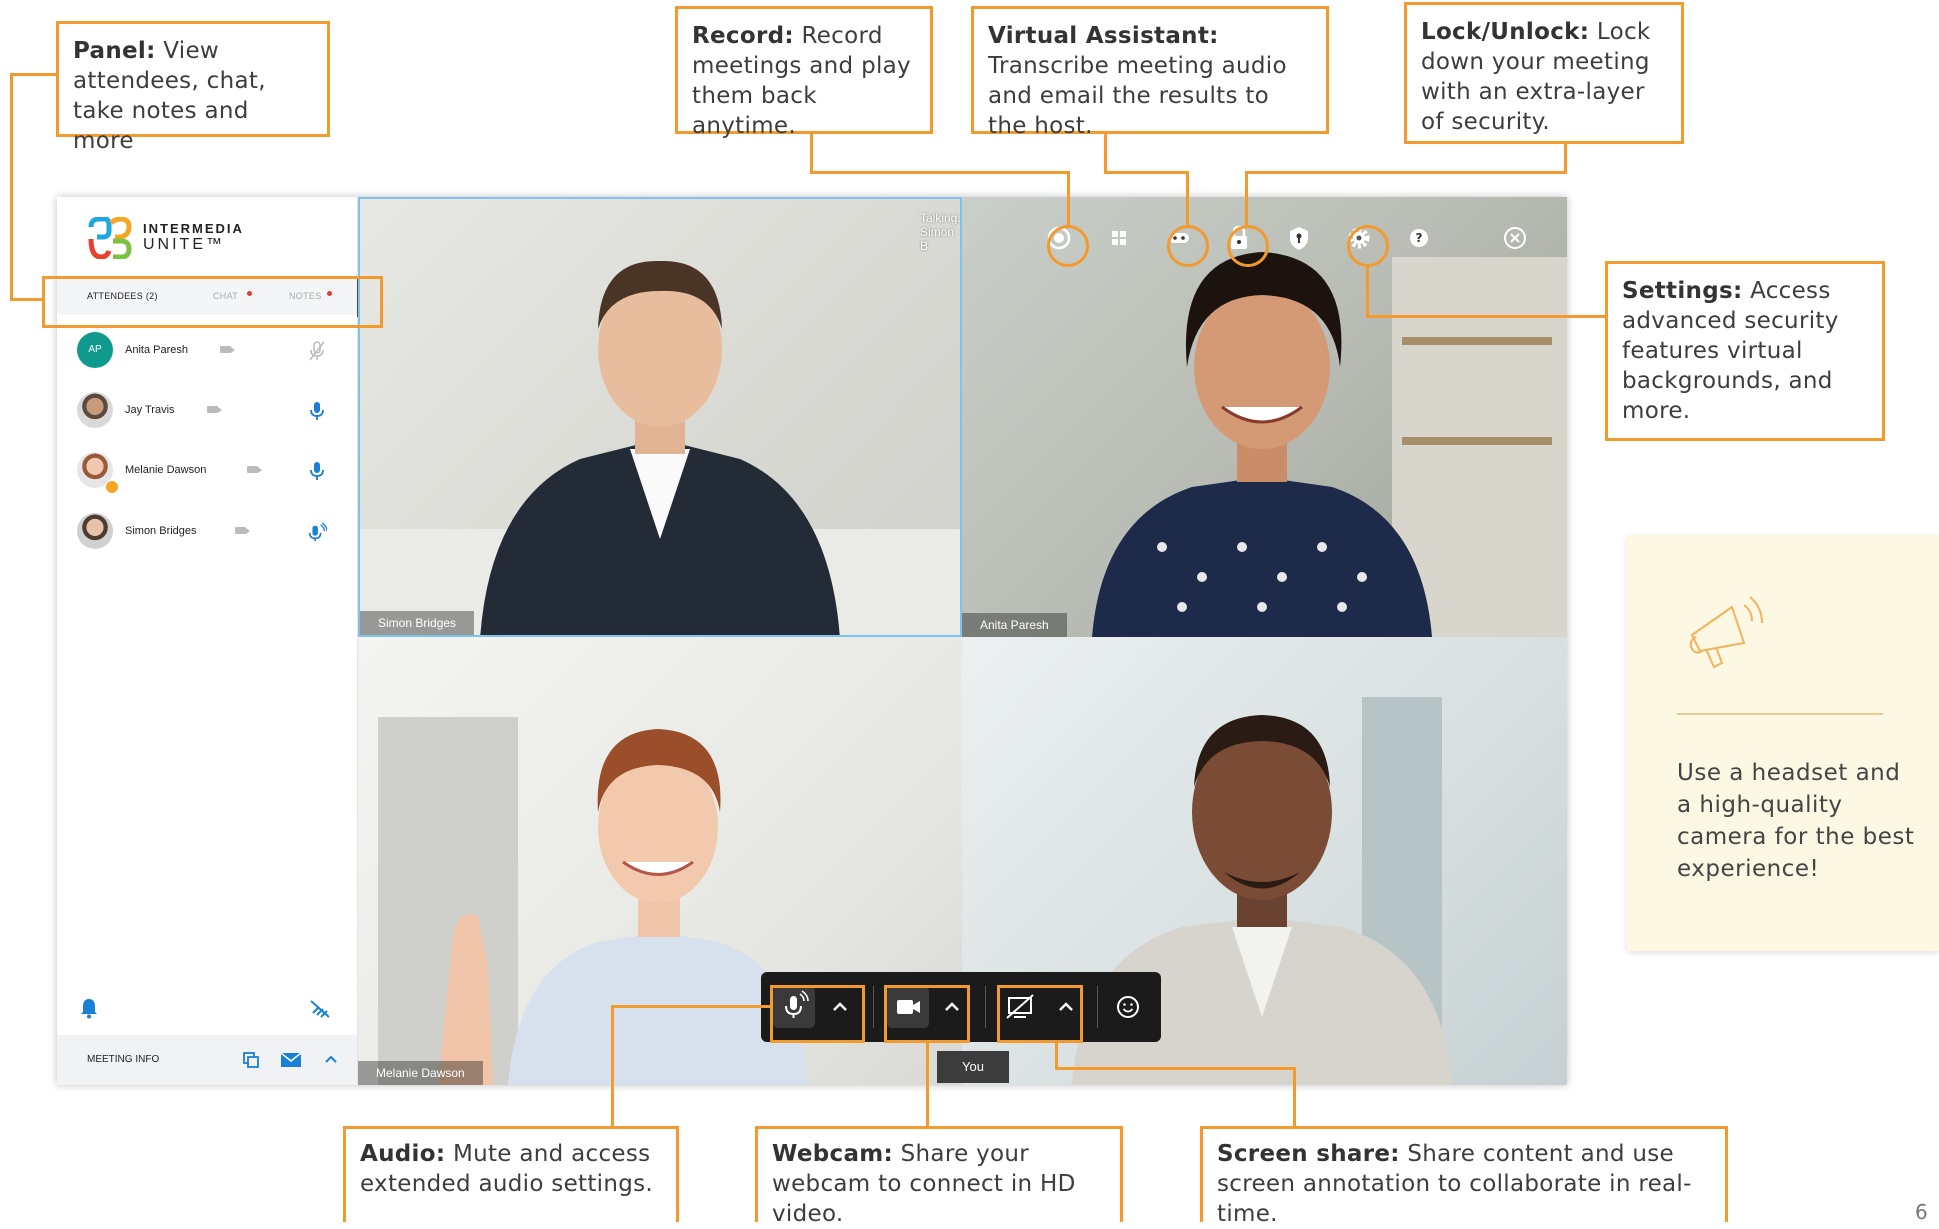 The image size is (1939, 1229). What do you see at coordinates (1014, 625) in the screenshot?
I see `tile-name-label: Anita Paresh` at bounding box center [1014, 625].